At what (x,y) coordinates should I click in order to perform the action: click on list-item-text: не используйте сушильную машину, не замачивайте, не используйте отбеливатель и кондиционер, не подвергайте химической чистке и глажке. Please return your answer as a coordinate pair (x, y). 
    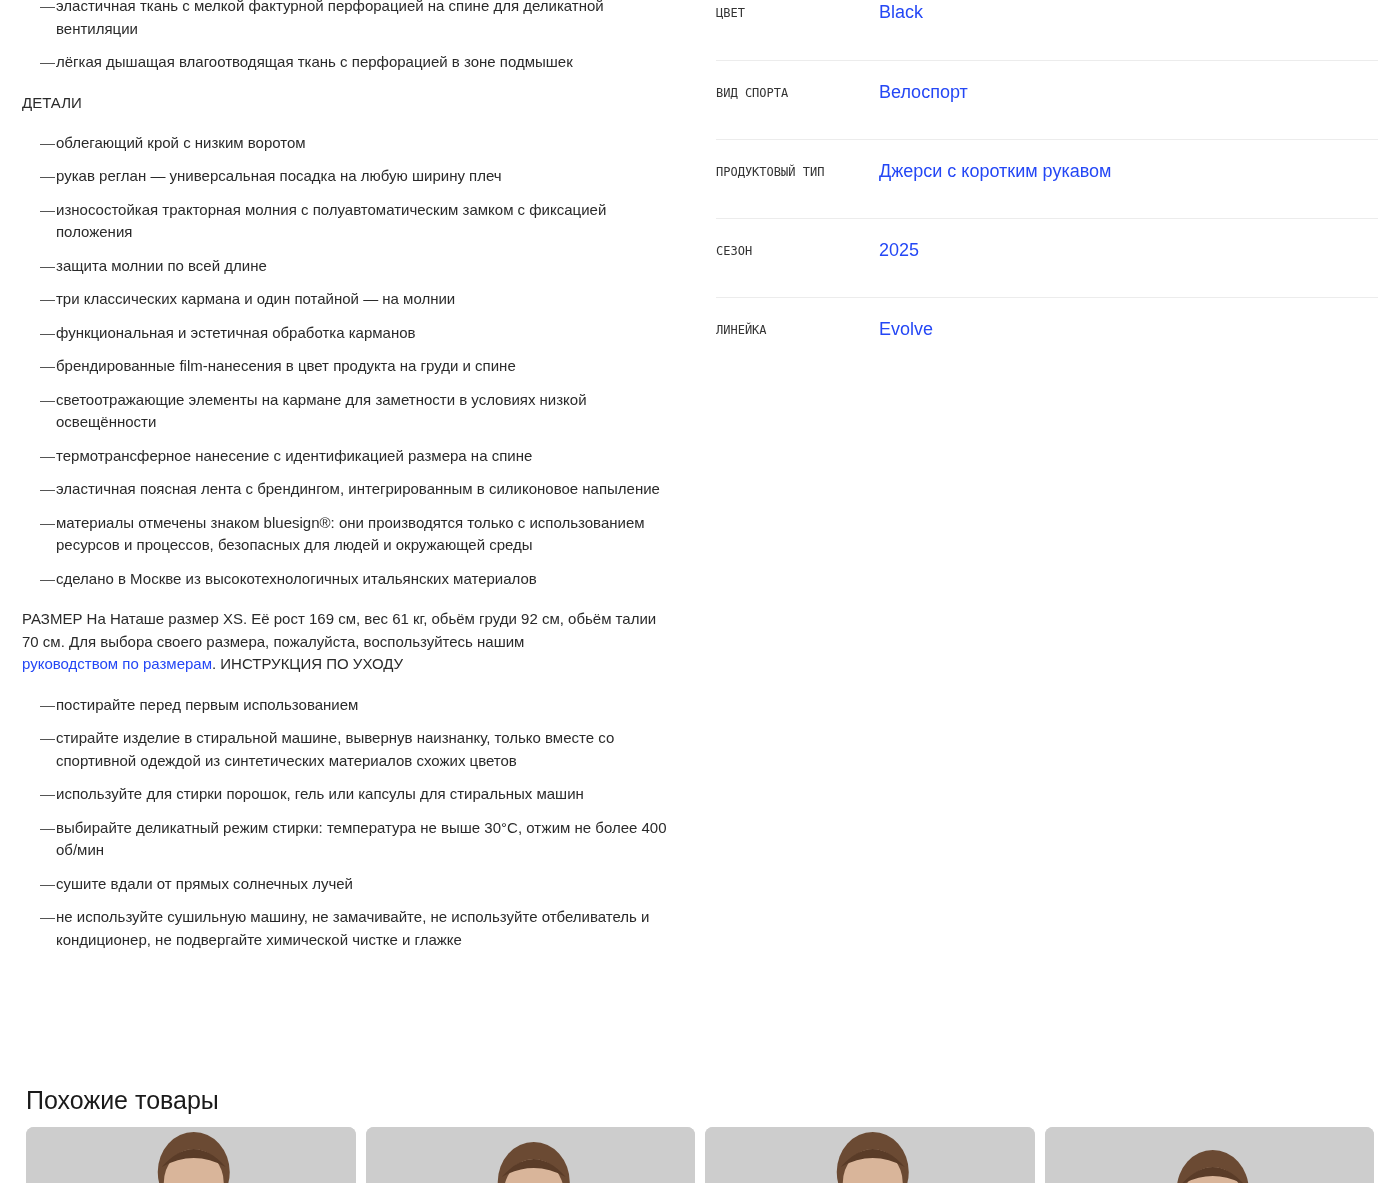
    Looking at the image, I should click on (353, 928).